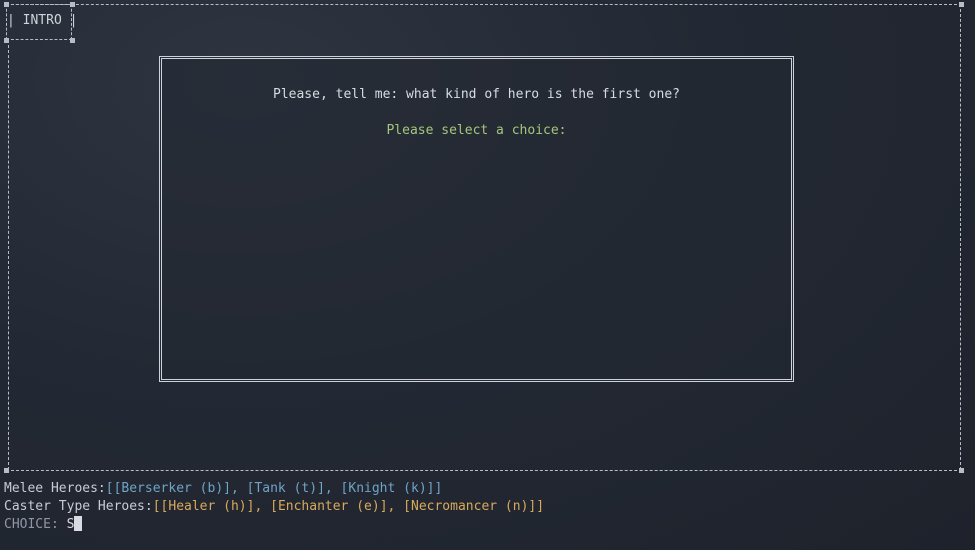 This screenshot has height=550, width=975. What do you see at coordinates (42, 20) in the screenshot?
I see `intro-tab-label: | INTRO |` at bounding box center [42, 20].